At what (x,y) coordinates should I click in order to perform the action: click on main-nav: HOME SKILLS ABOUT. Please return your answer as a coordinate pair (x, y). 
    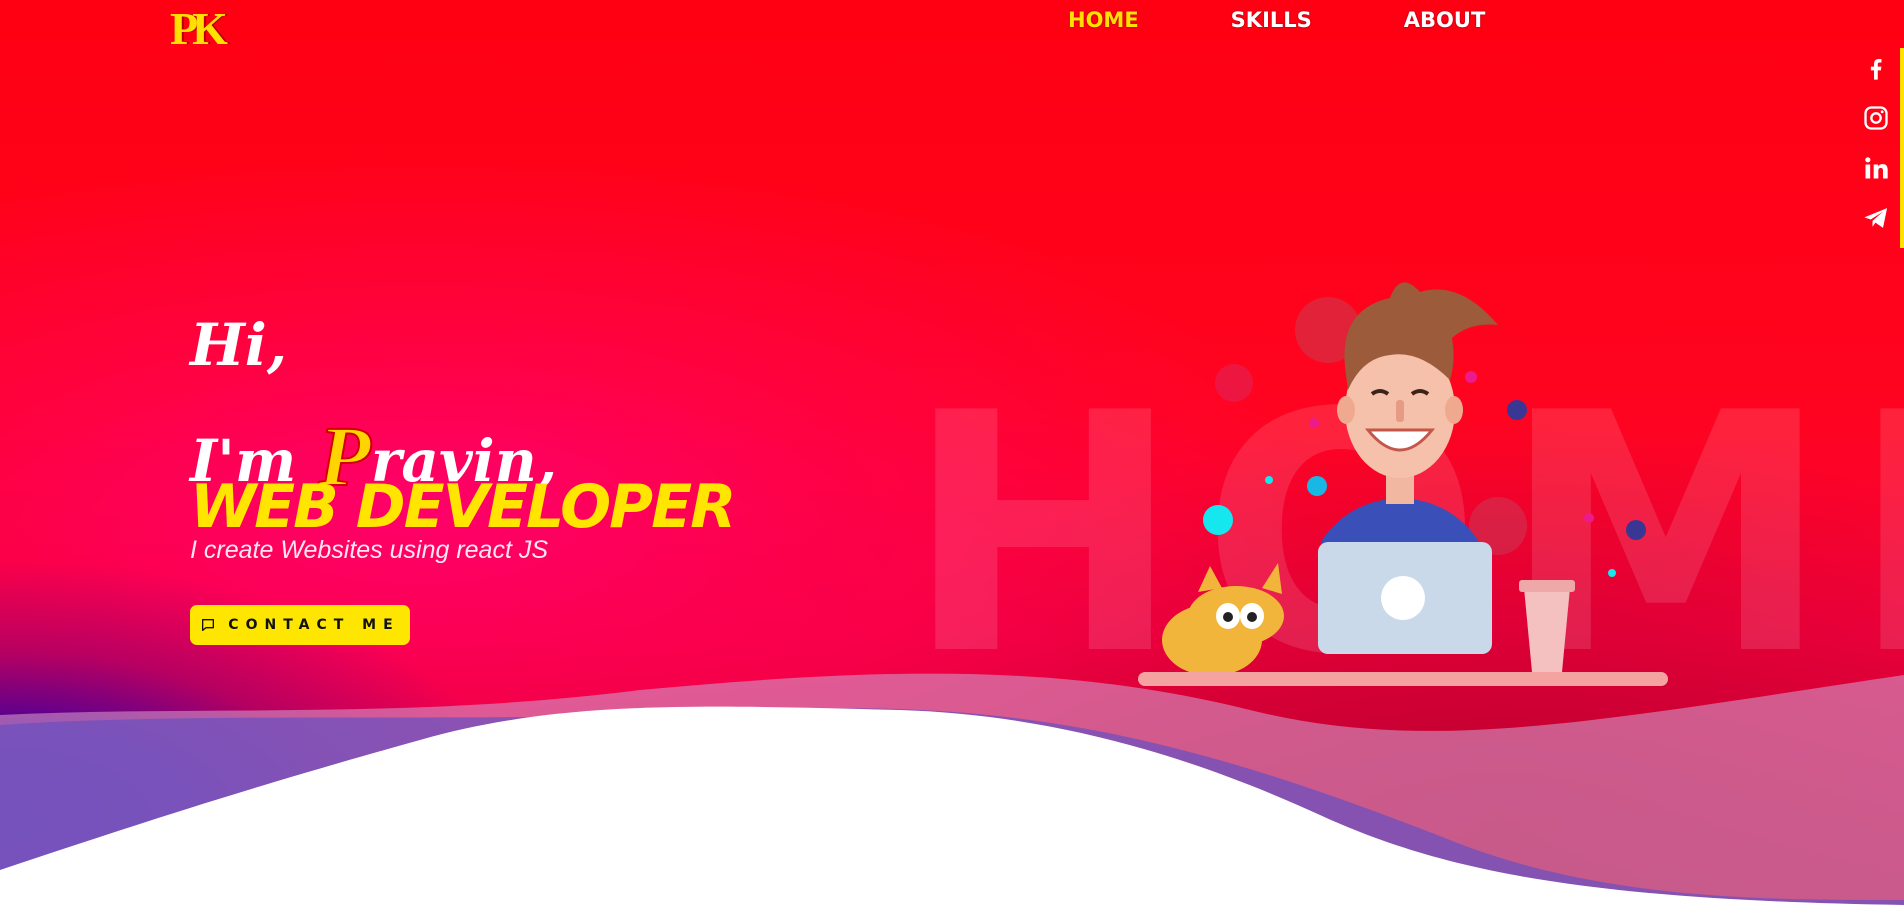
    Looking at the image, I should click on (1322, 20).